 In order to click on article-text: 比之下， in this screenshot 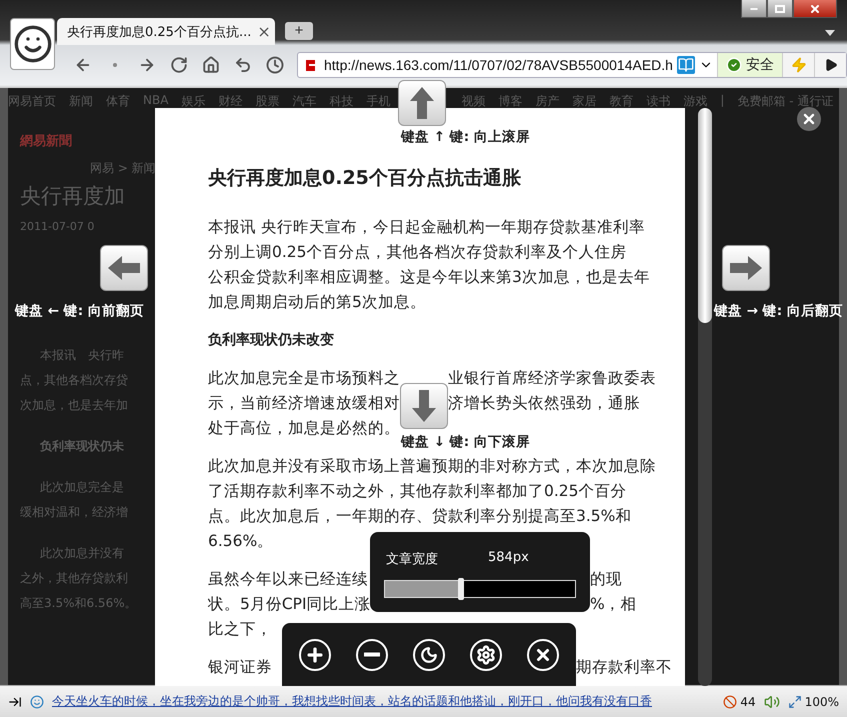, I will do `click(240, 629)`.